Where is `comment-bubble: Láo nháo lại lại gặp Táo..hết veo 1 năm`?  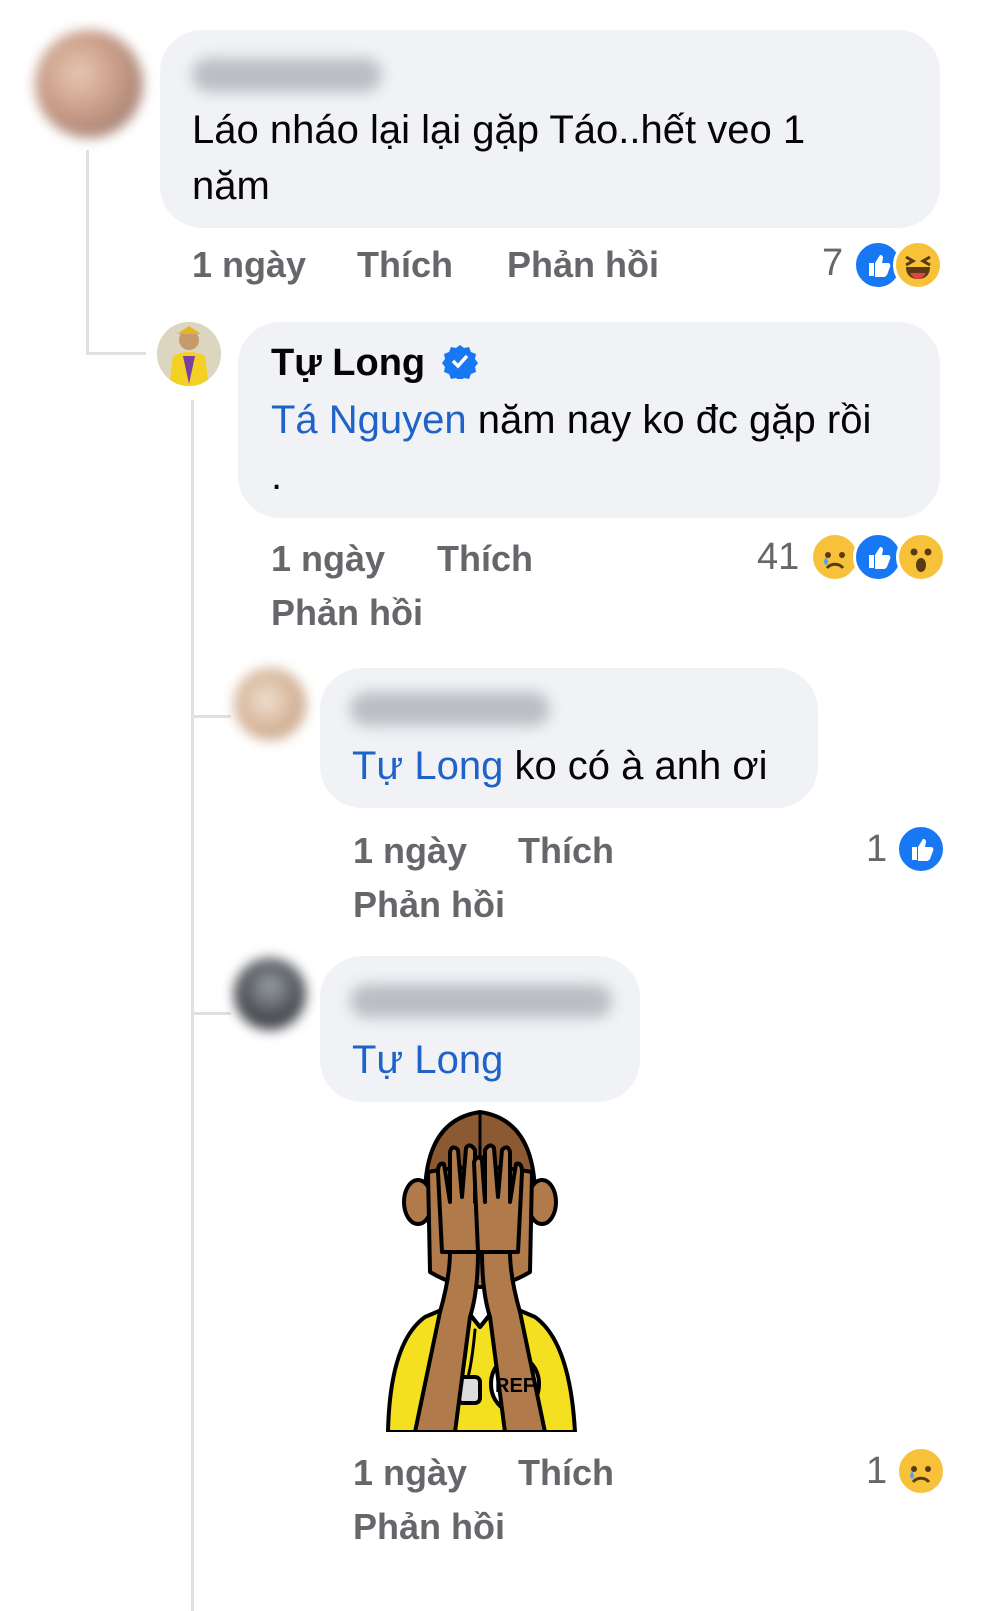
comment-bubble: Láo nháo lại lại gặp Táo..hết veo 1 năm is located at coordinates (550, 129).